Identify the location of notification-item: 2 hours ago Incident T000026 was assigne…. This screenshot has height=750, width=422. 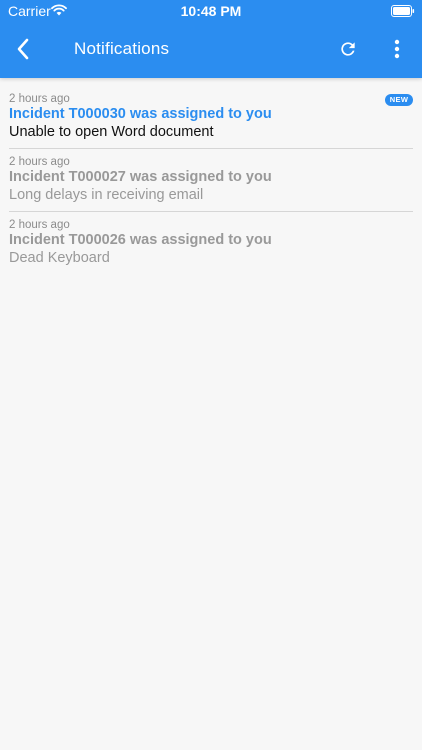
(211, 243).